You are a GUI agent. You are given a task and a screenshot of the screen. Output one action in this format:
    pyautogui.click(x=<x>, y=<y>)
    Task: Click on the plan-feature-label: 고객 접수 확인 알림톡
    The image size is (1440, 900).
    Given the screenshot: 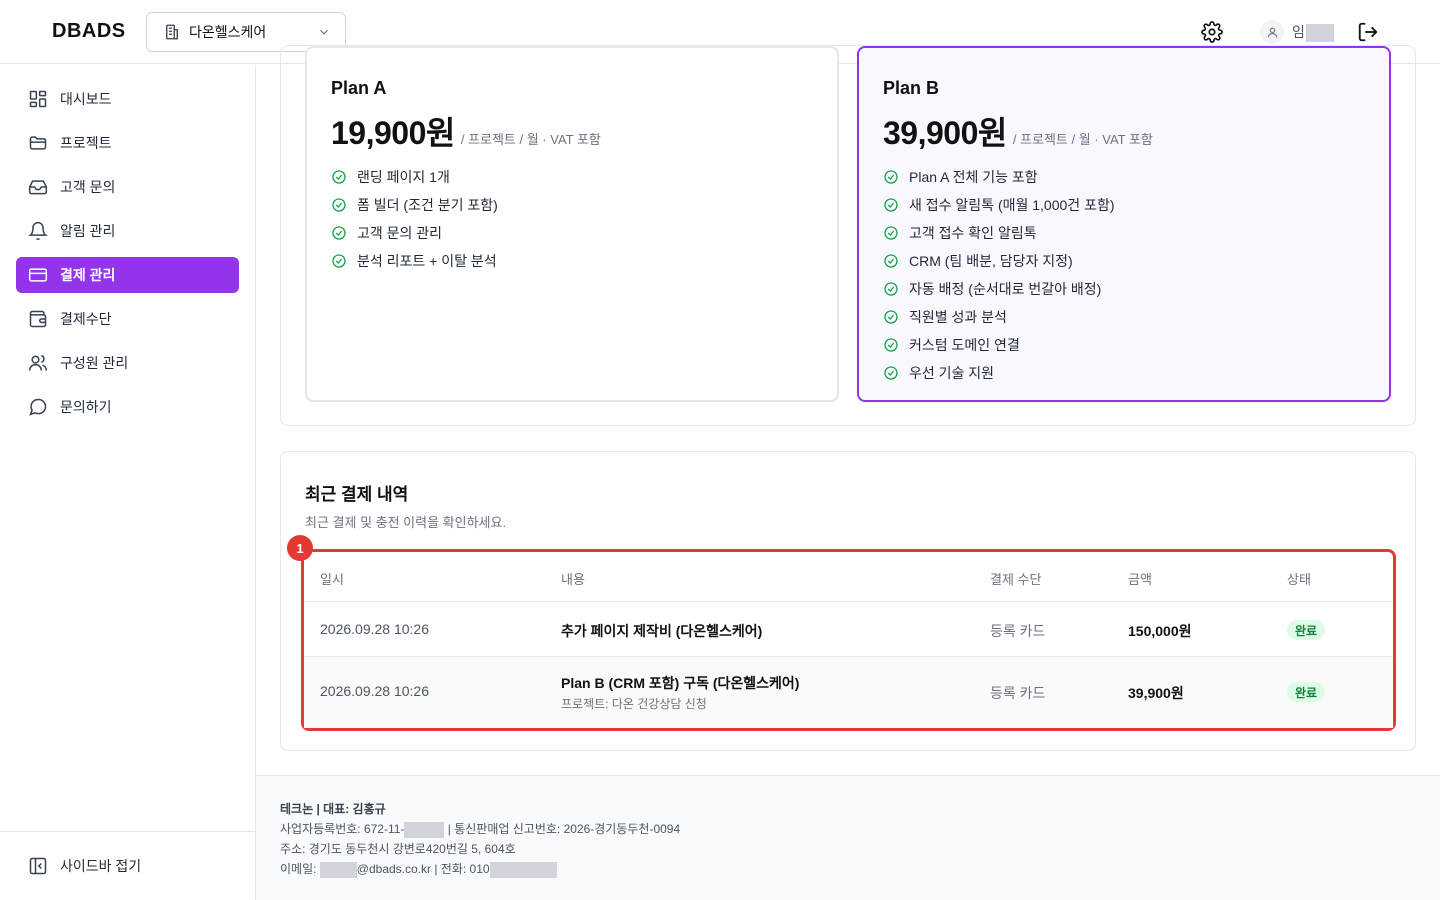 What is the action you would take?
    pyautogui.click(x=973, y=233)
    